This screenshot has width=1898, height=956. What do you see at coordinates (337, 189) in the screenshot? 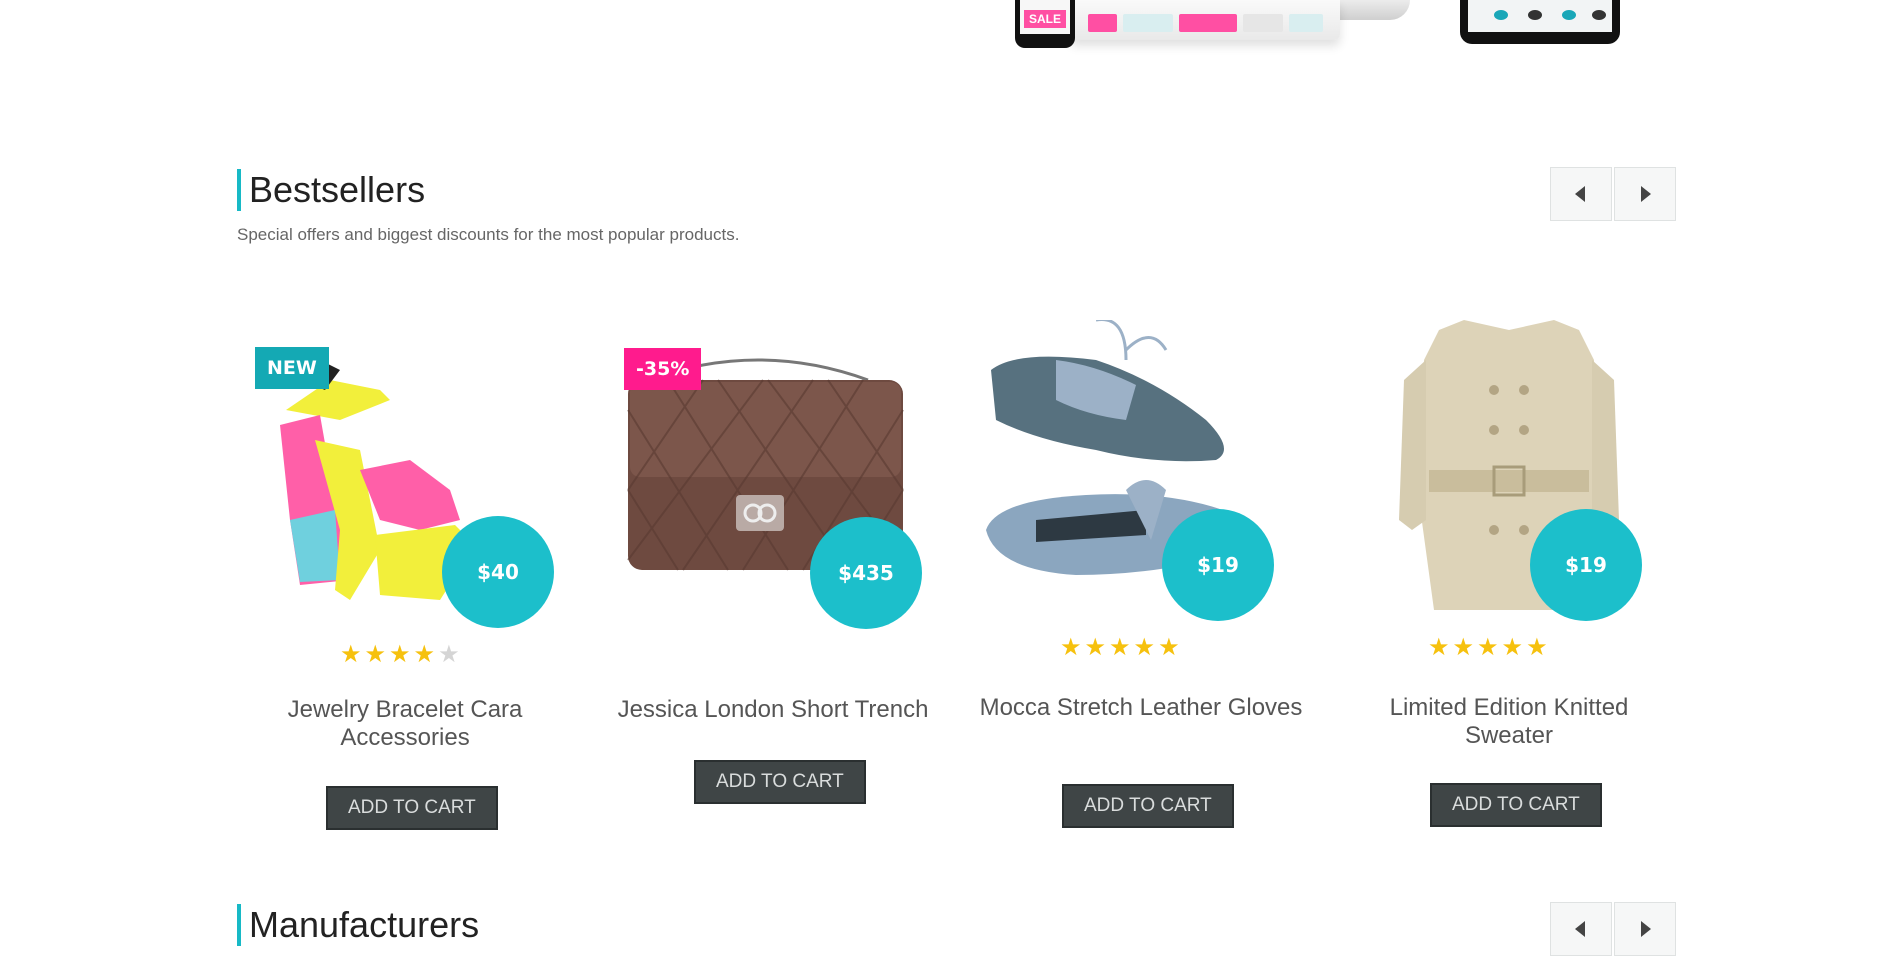
I see `section-title: Bestsellers` at bounding box center [337, 189].